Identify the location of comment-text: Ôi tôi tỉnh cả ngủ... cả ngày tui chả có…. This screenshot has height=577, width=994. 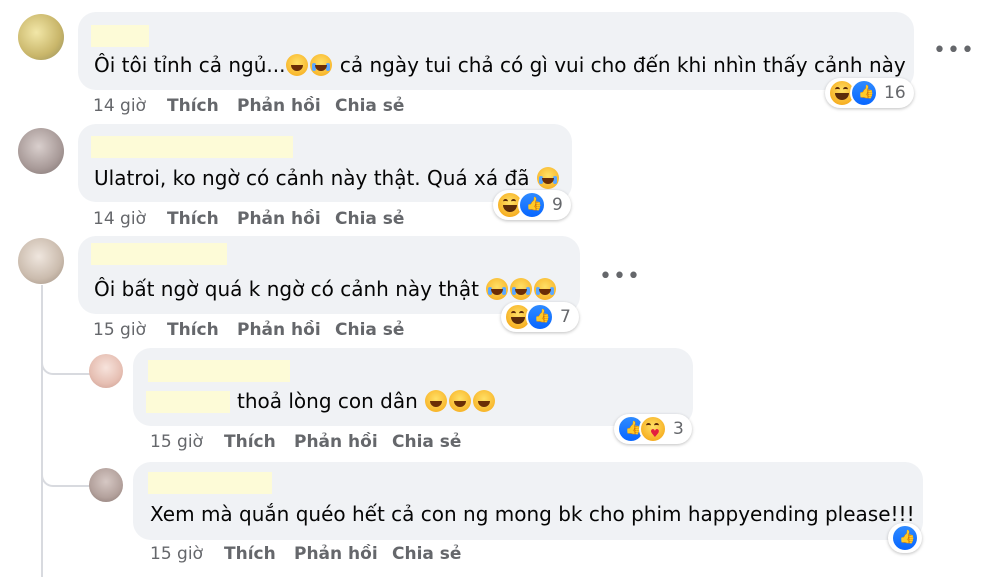
(500, 65).